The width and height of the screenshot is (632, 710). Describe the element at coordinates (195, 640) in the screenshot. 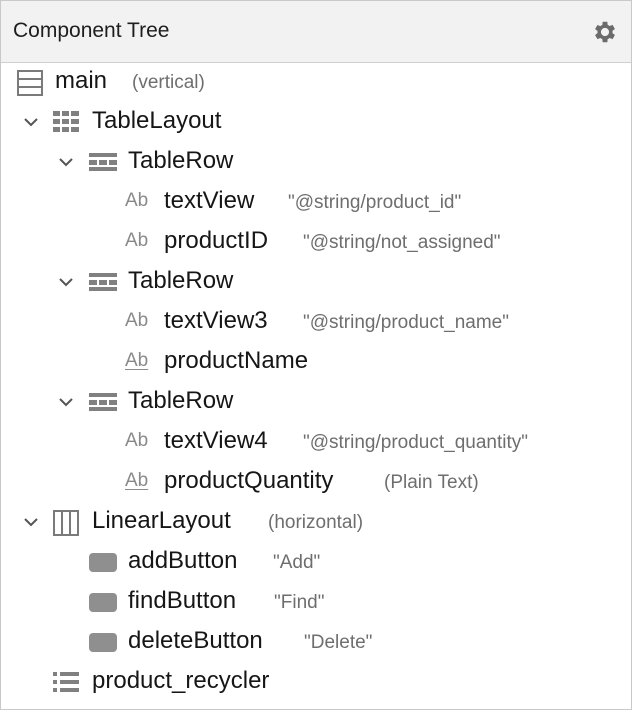

I see `tree-item-label: deleteButton` at that location.